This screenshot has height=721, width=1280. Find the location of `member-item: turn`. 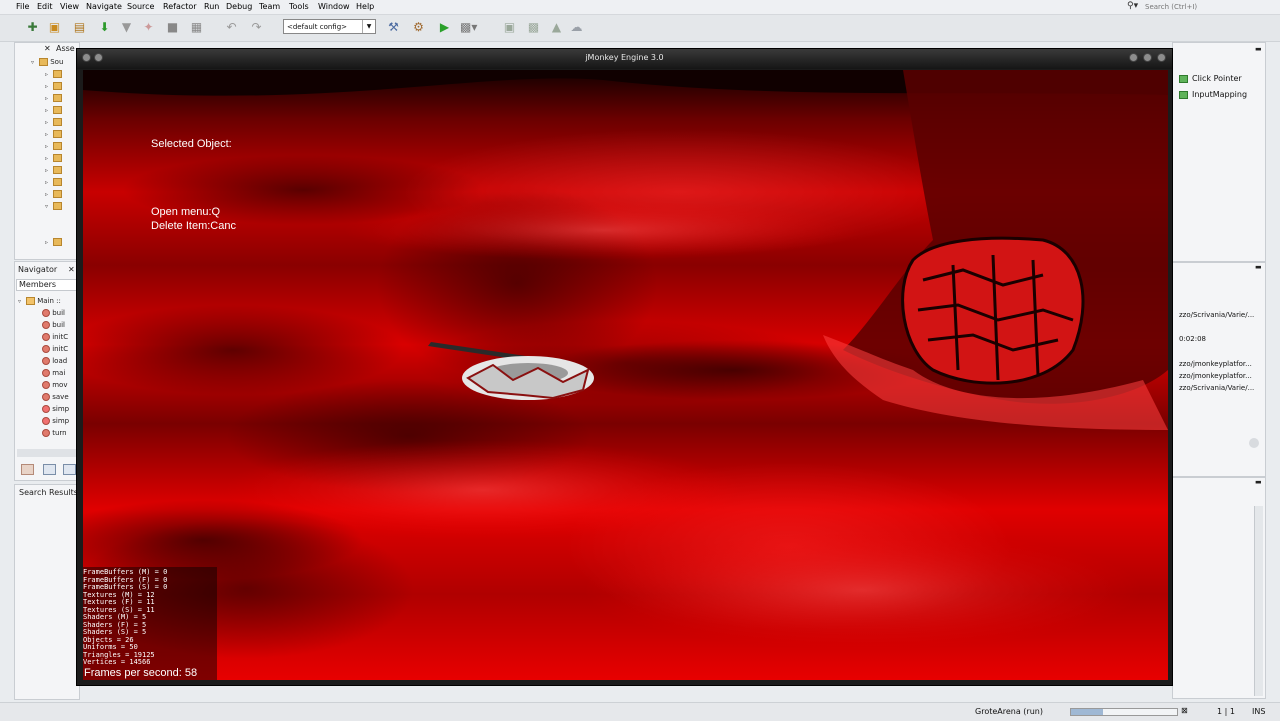

member-item: turn is located at coordinates (54, 433).